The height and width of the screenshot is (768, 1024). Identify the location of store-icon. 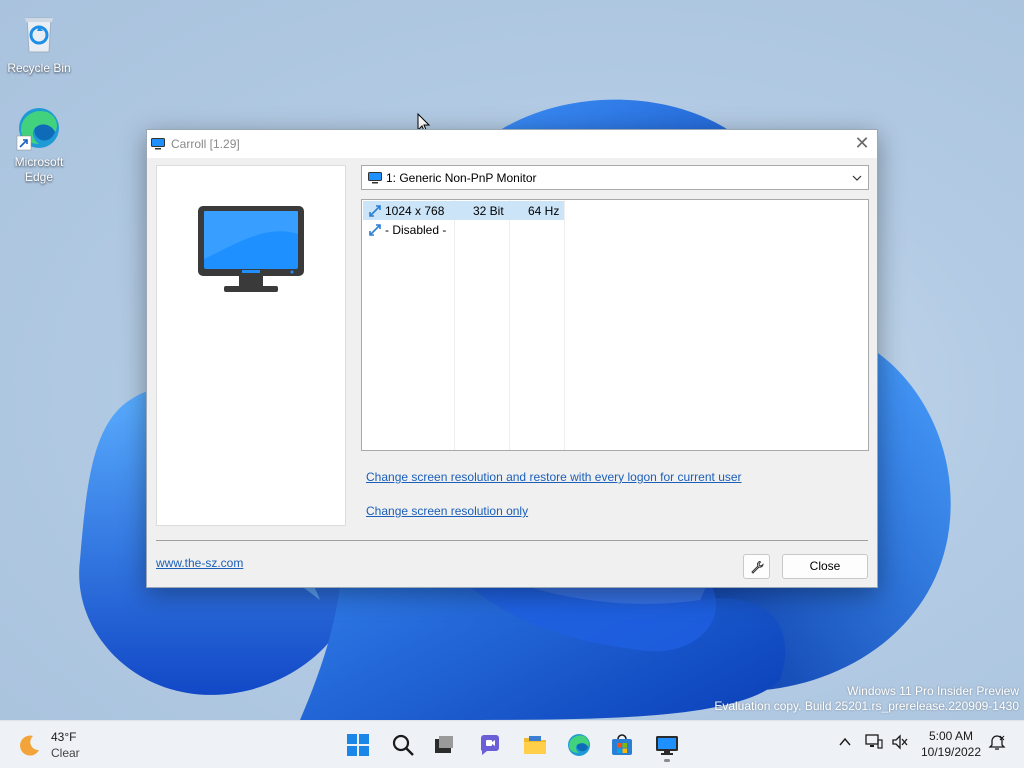
(622, 744).